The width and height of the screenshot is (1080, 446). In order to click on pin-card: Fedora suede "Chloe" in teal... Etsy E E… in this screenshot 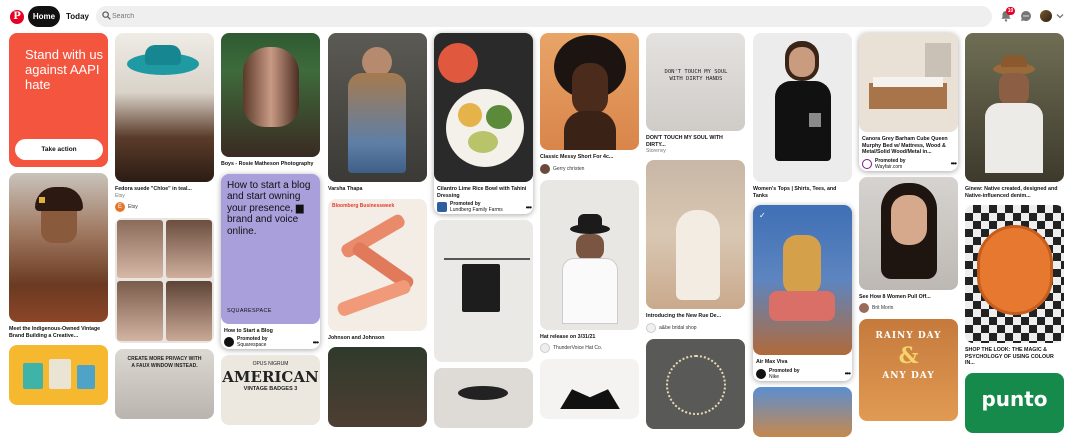, I will do `click(164, 122)`.